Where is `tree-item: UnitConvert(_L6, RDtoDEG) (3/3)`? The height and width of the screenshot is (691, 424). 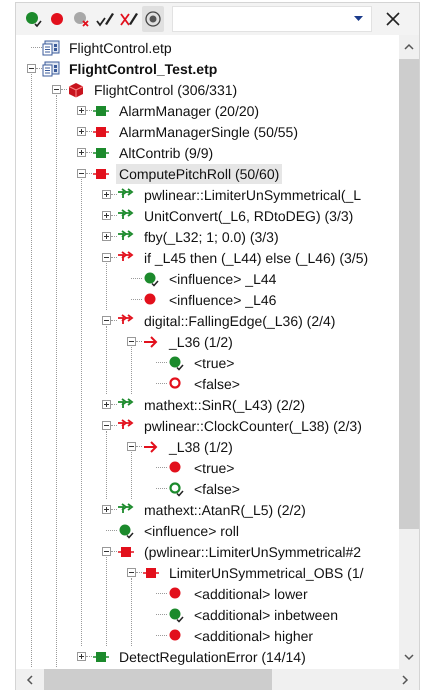 tree-item: UnitConvert(_L6, RDtoDEG) (3/3) is located at coordinates (248, 216).